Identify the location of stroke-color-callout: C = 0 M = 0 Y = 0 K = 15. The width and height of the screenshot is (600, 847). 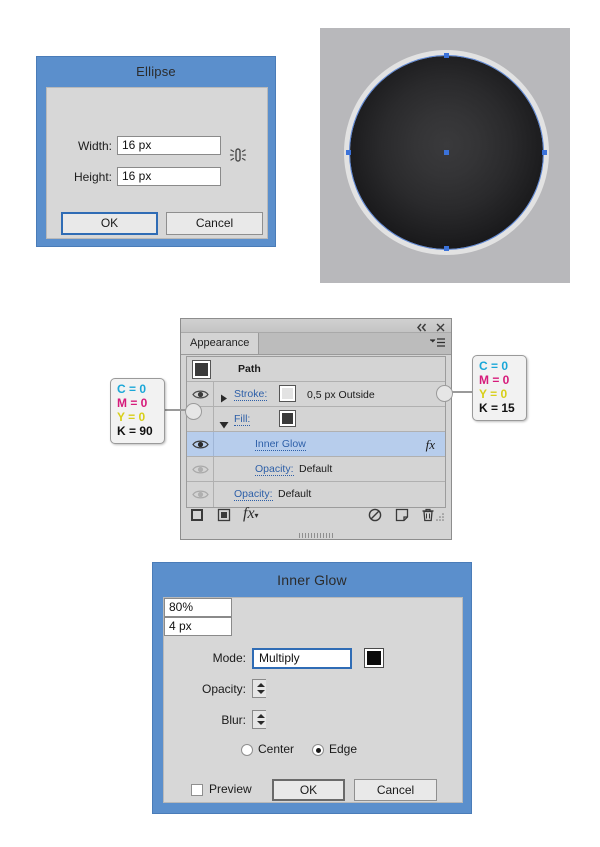
(499, 388).